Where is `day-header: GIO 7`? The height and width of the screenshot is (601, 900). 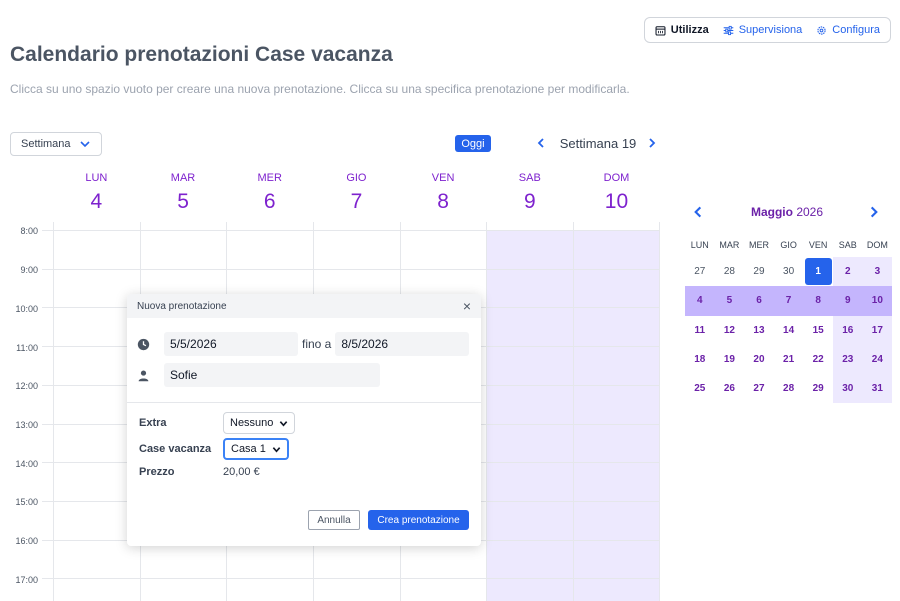
day-header: GIO 7 is located at coordinates (356, 197).